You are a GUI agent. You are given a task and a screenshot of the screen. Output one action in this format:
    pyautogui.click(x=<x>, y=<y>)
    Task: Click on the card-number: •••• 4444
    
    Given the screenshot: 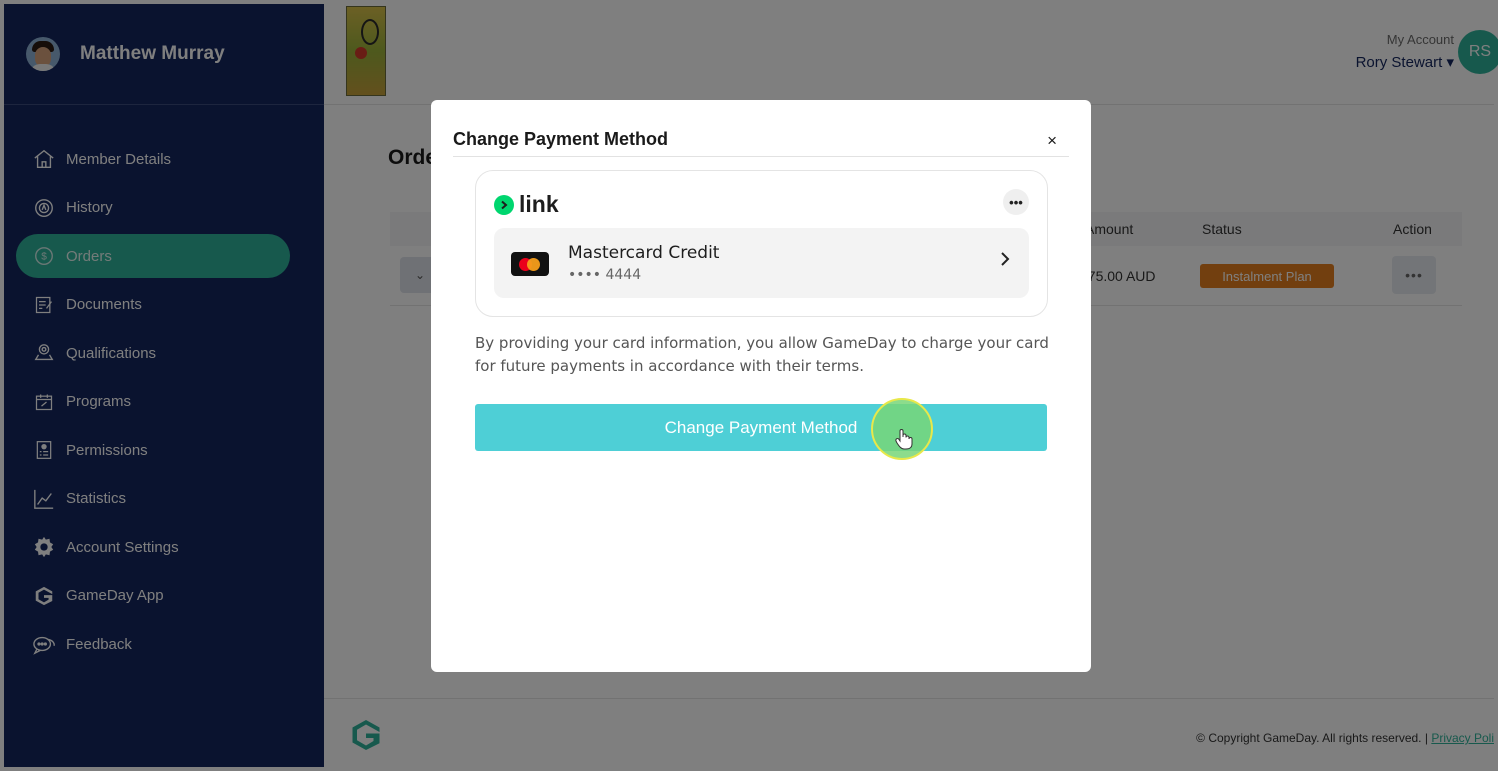 What is the action you would take?
    pyautogui.click(x=605, y=275)
    